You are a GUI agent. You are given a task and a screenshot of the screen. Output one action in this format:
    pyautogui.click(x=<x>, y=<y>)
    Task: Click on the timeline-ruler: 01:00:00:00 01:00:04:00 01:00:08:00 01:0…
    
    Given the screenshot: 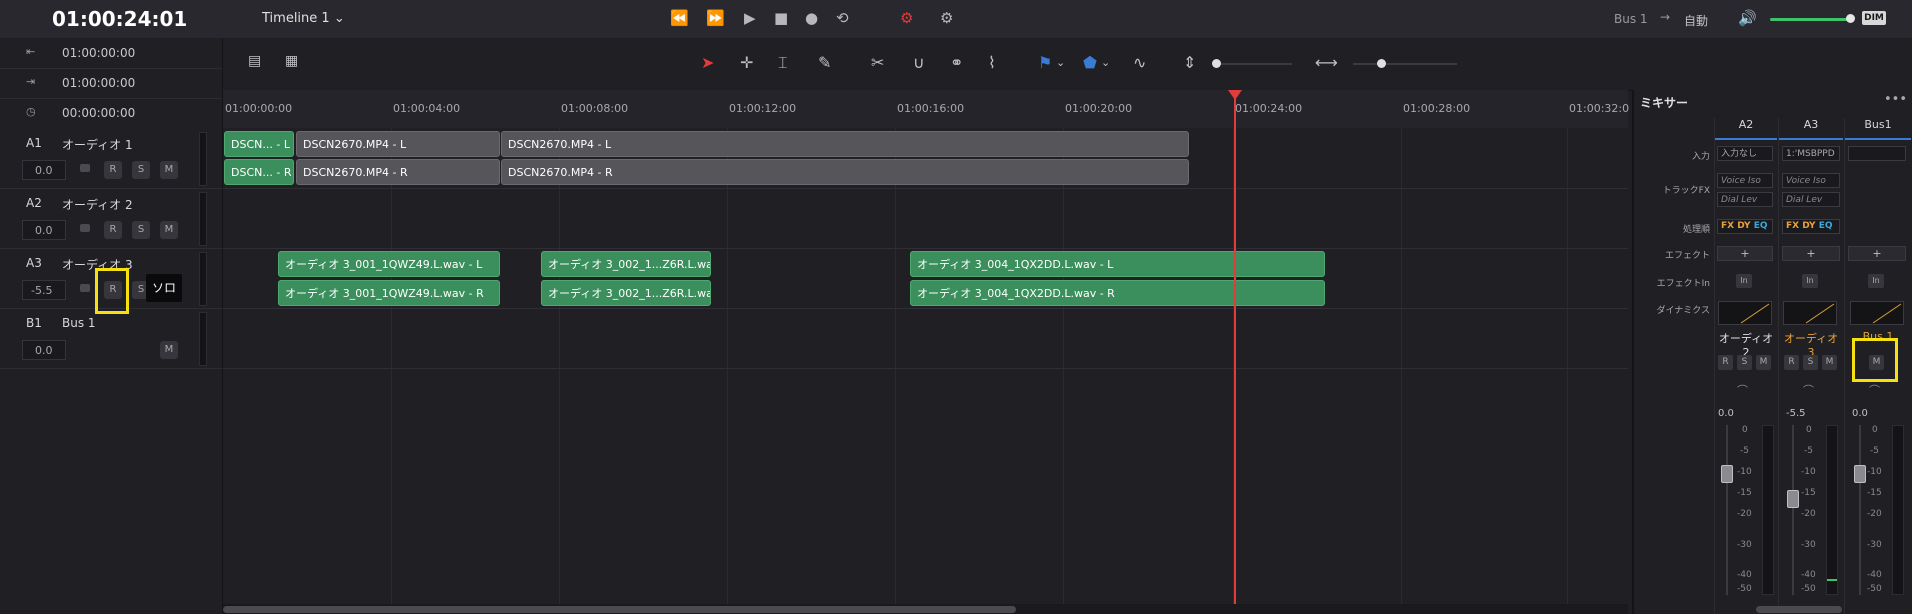 What is the action you would take?
    pyautogui.click(x=926, y=109)
    